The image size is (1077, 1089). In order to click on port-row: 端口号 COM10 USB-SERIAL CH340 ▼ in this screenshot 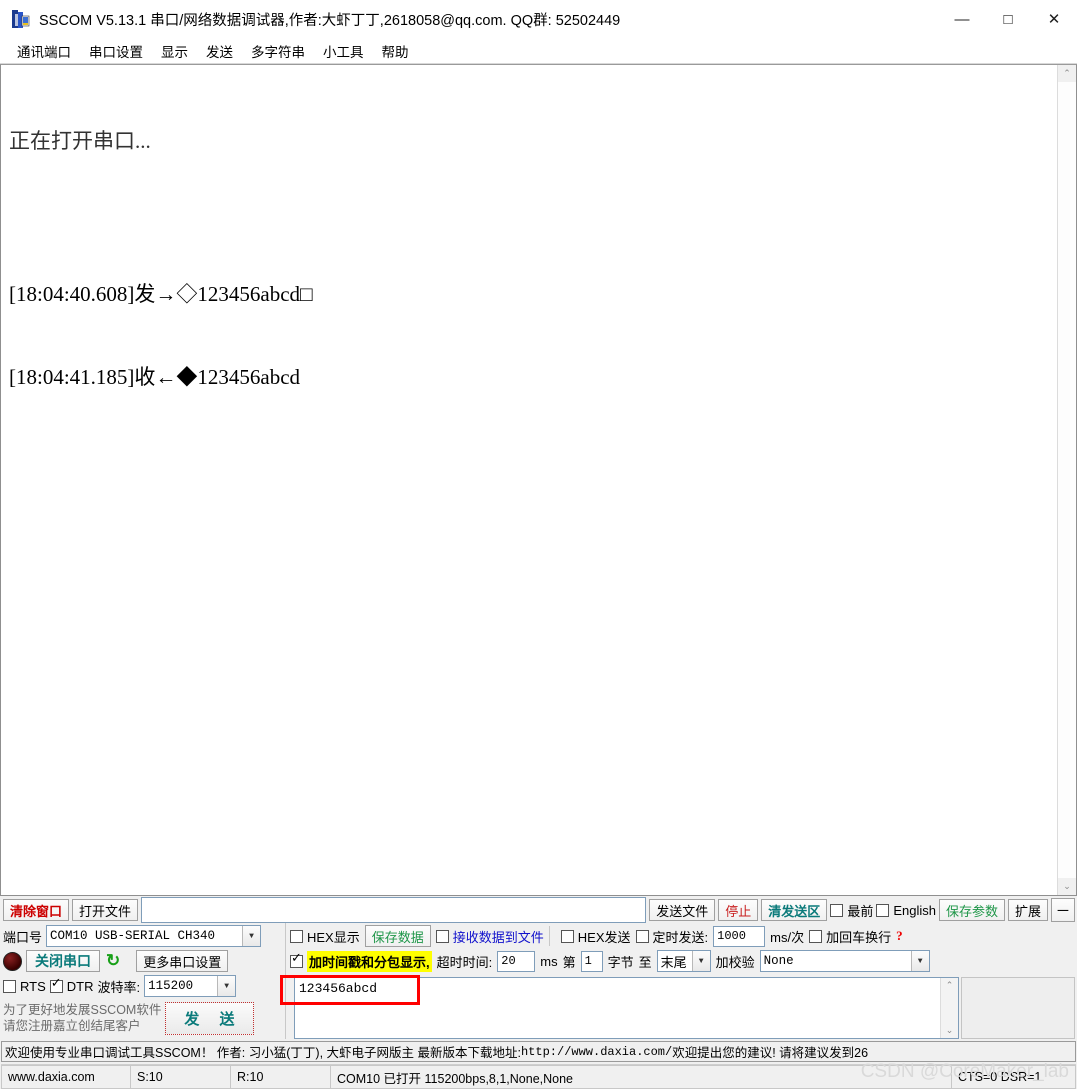, I will do `click(144, 936)`.